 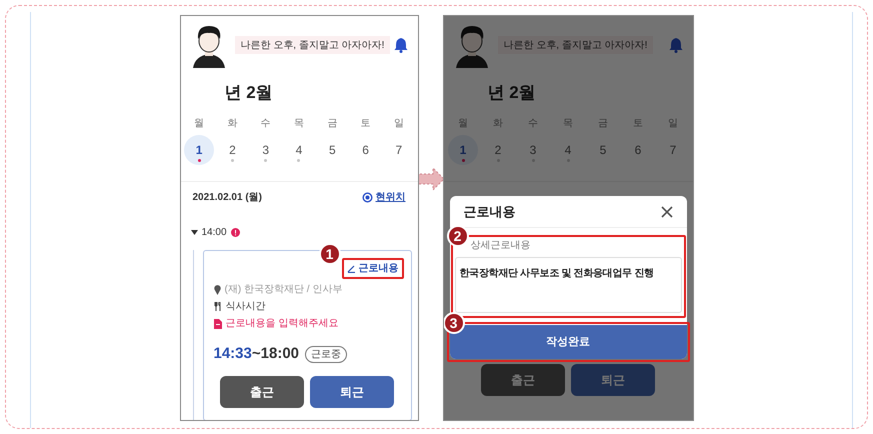 What do you see at coordinates (199, 150) in the screenshot?
I see `date-cell: 1` at bounding box center [199, 150].